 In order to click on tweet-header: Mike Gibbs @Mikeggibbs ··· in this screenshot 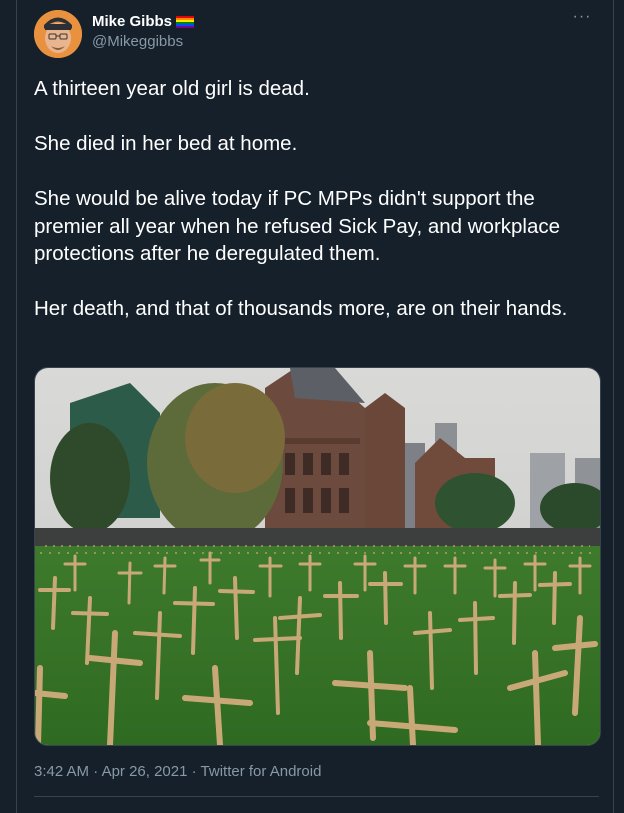, I will do `click(319, 35)`.